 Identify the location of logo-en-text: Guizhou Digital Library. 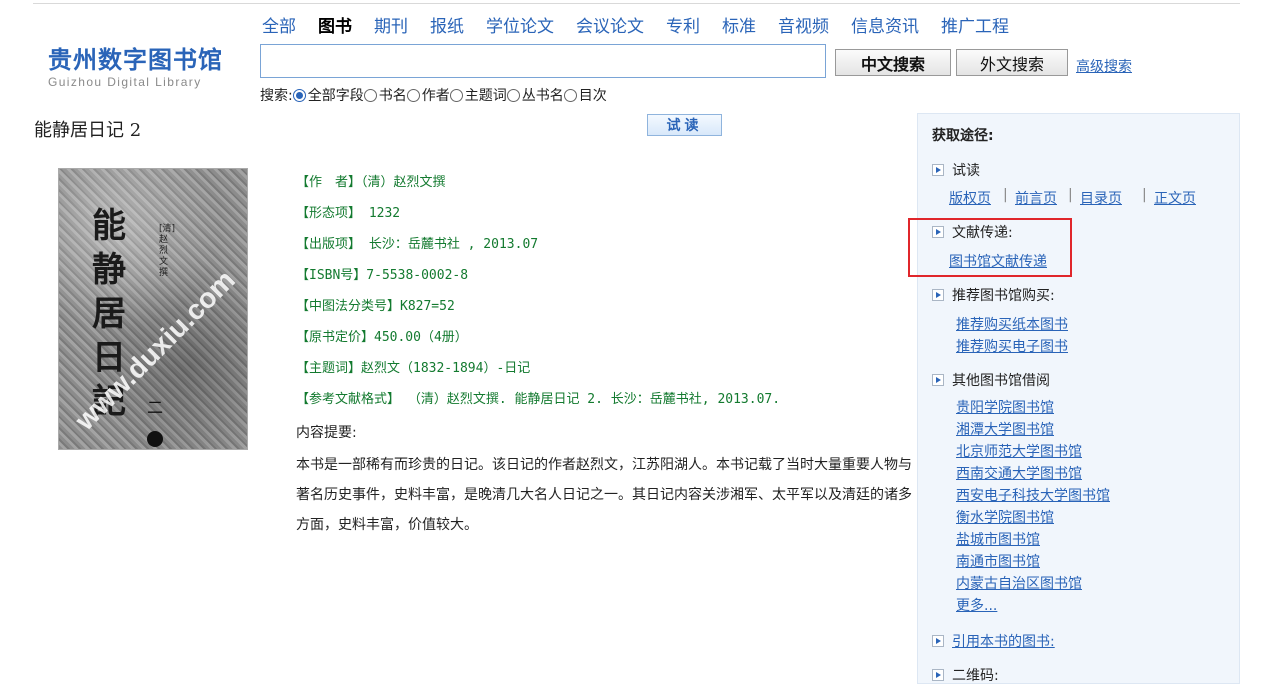
(125, 82).